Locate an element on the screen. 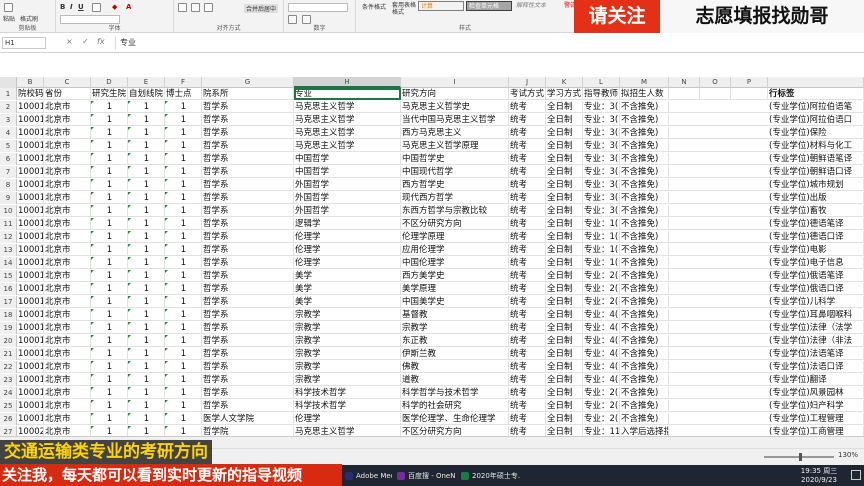 This screenshot has height=486, width=864. cell: 外国哲学 is located at coordinates (347, 211).